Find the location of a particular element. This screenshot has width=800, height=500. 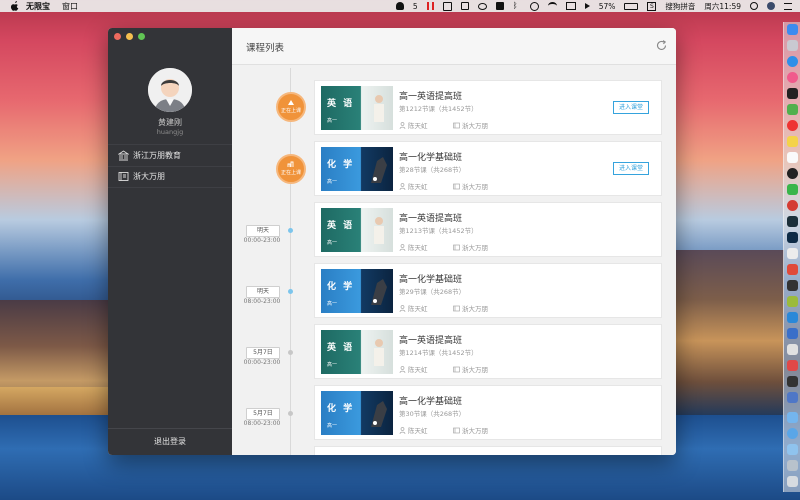

apple-menu-icon is located at coordinates (15, 6).